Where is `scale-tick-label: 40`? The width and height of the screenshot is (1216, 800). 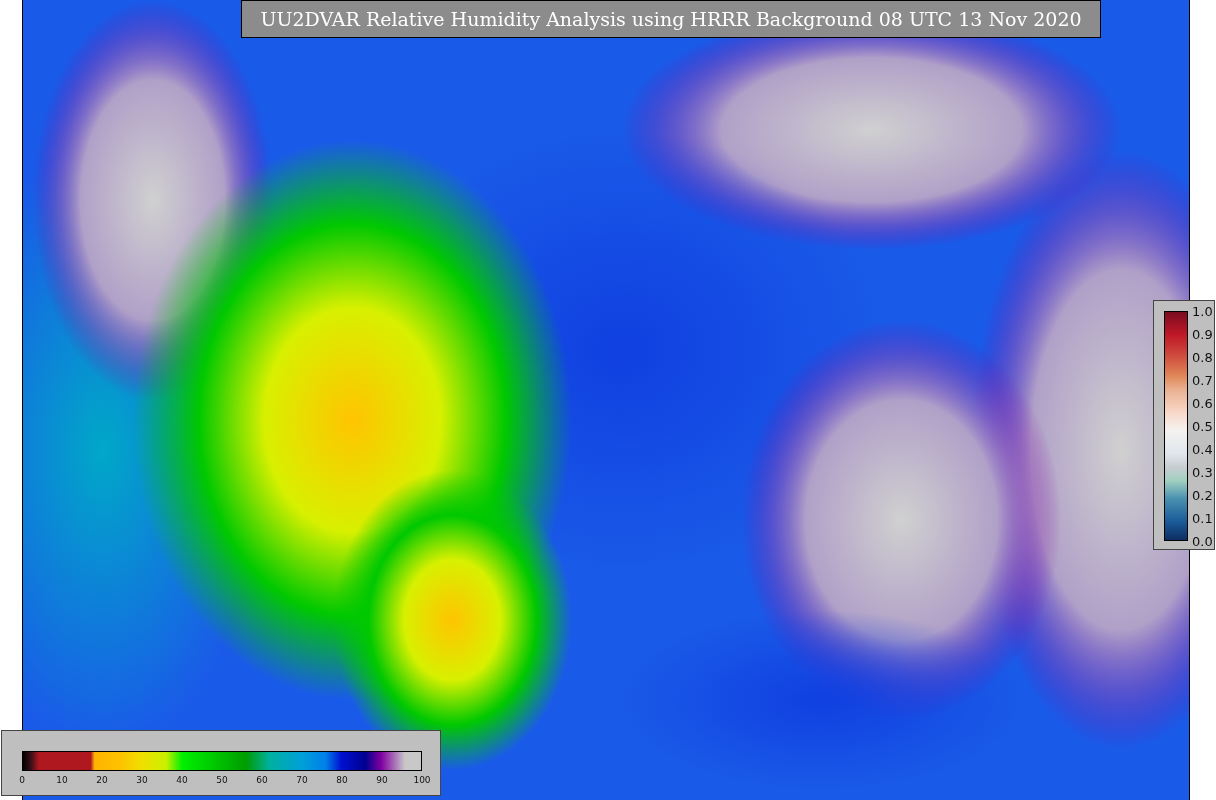
scale-tick-label: 40 is located at coordinates (182, 780).